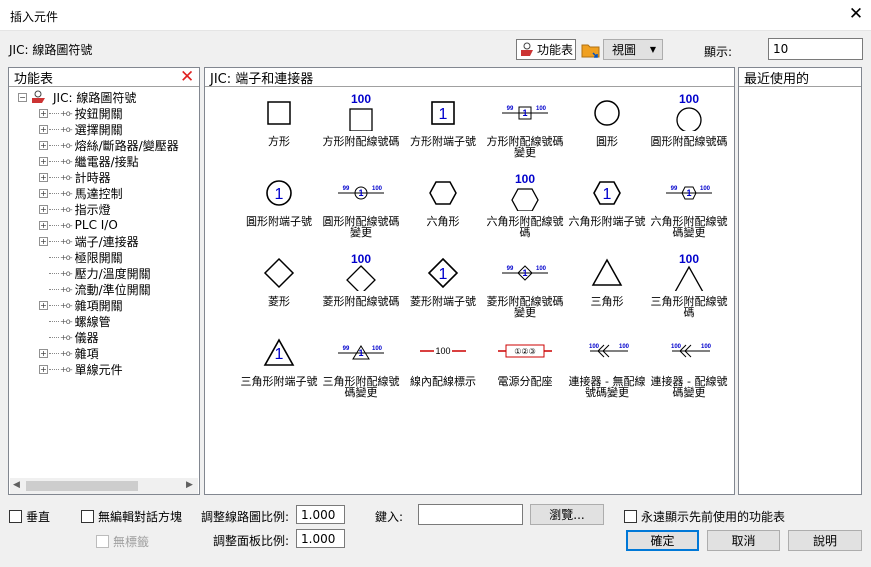 Image resolution: width=871 pixels, height=567 pixels. Describe the element at coordinates (630, 516) in the screenshot. I see `always-show-check` at that location.